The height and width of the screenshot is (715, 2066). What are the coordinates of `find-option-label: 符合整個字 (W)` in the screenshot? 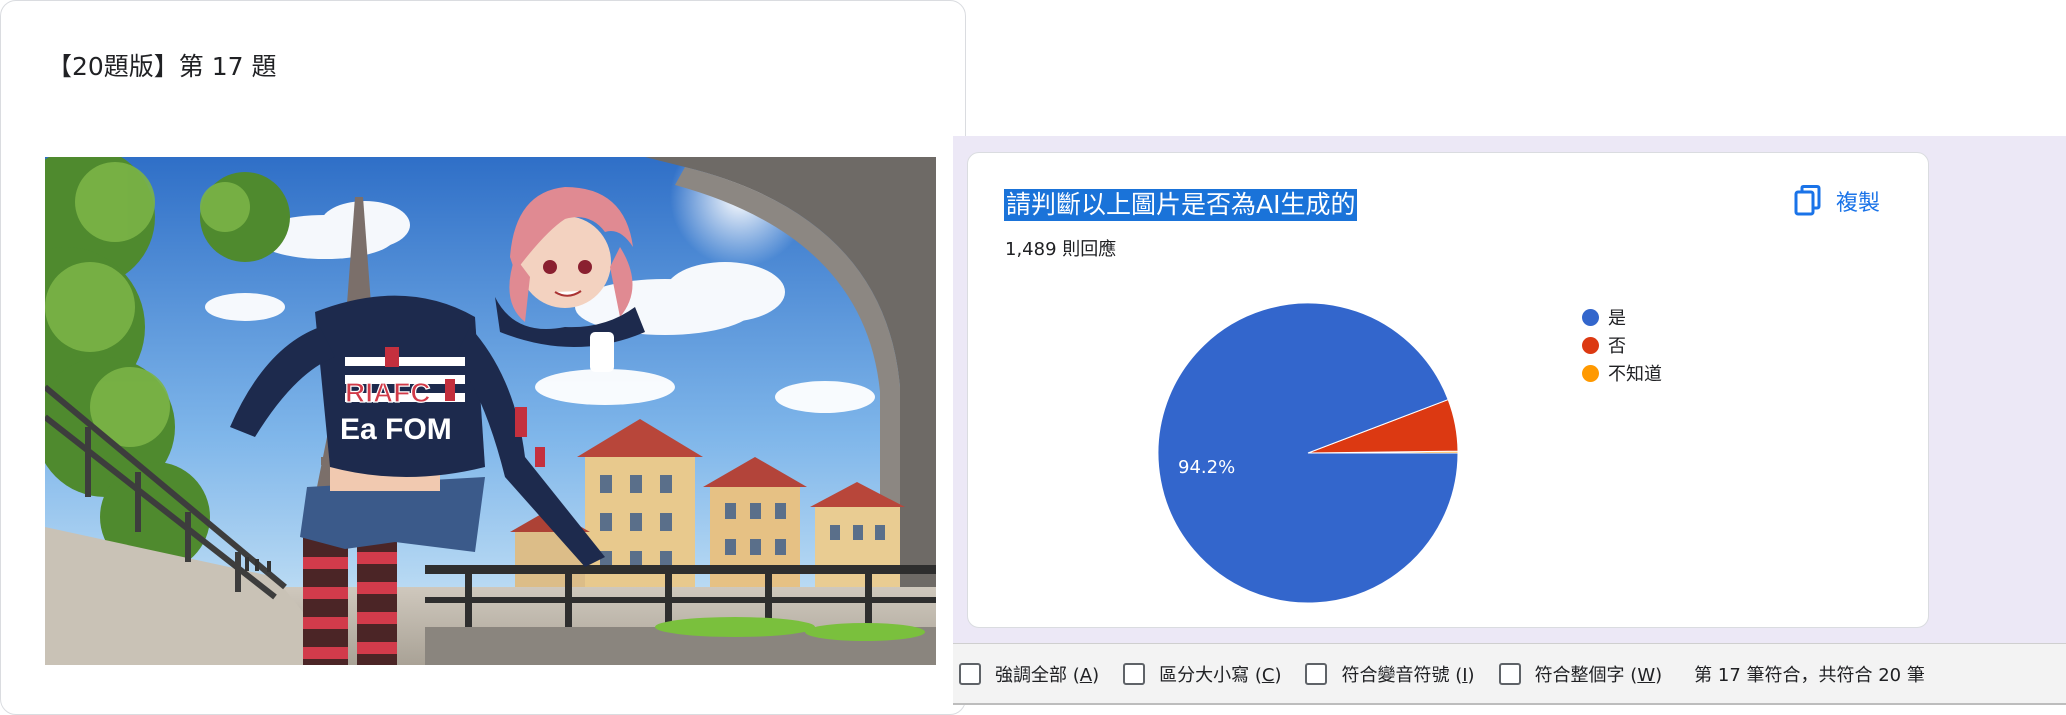 It's located at (1598, 675).